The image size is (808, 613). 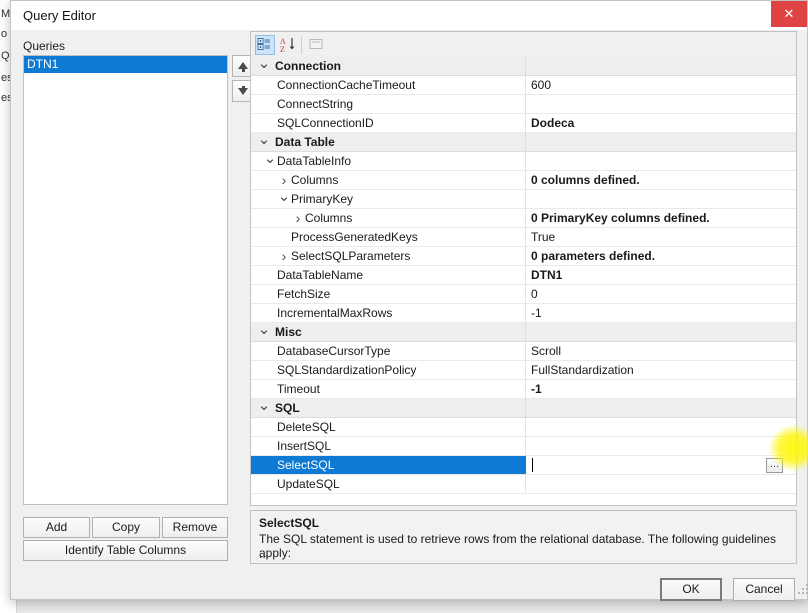 What do you see at coordinates (660, 275) in the screenshot?
I see `property-value: DTN1` at bounding box center [660, 275].